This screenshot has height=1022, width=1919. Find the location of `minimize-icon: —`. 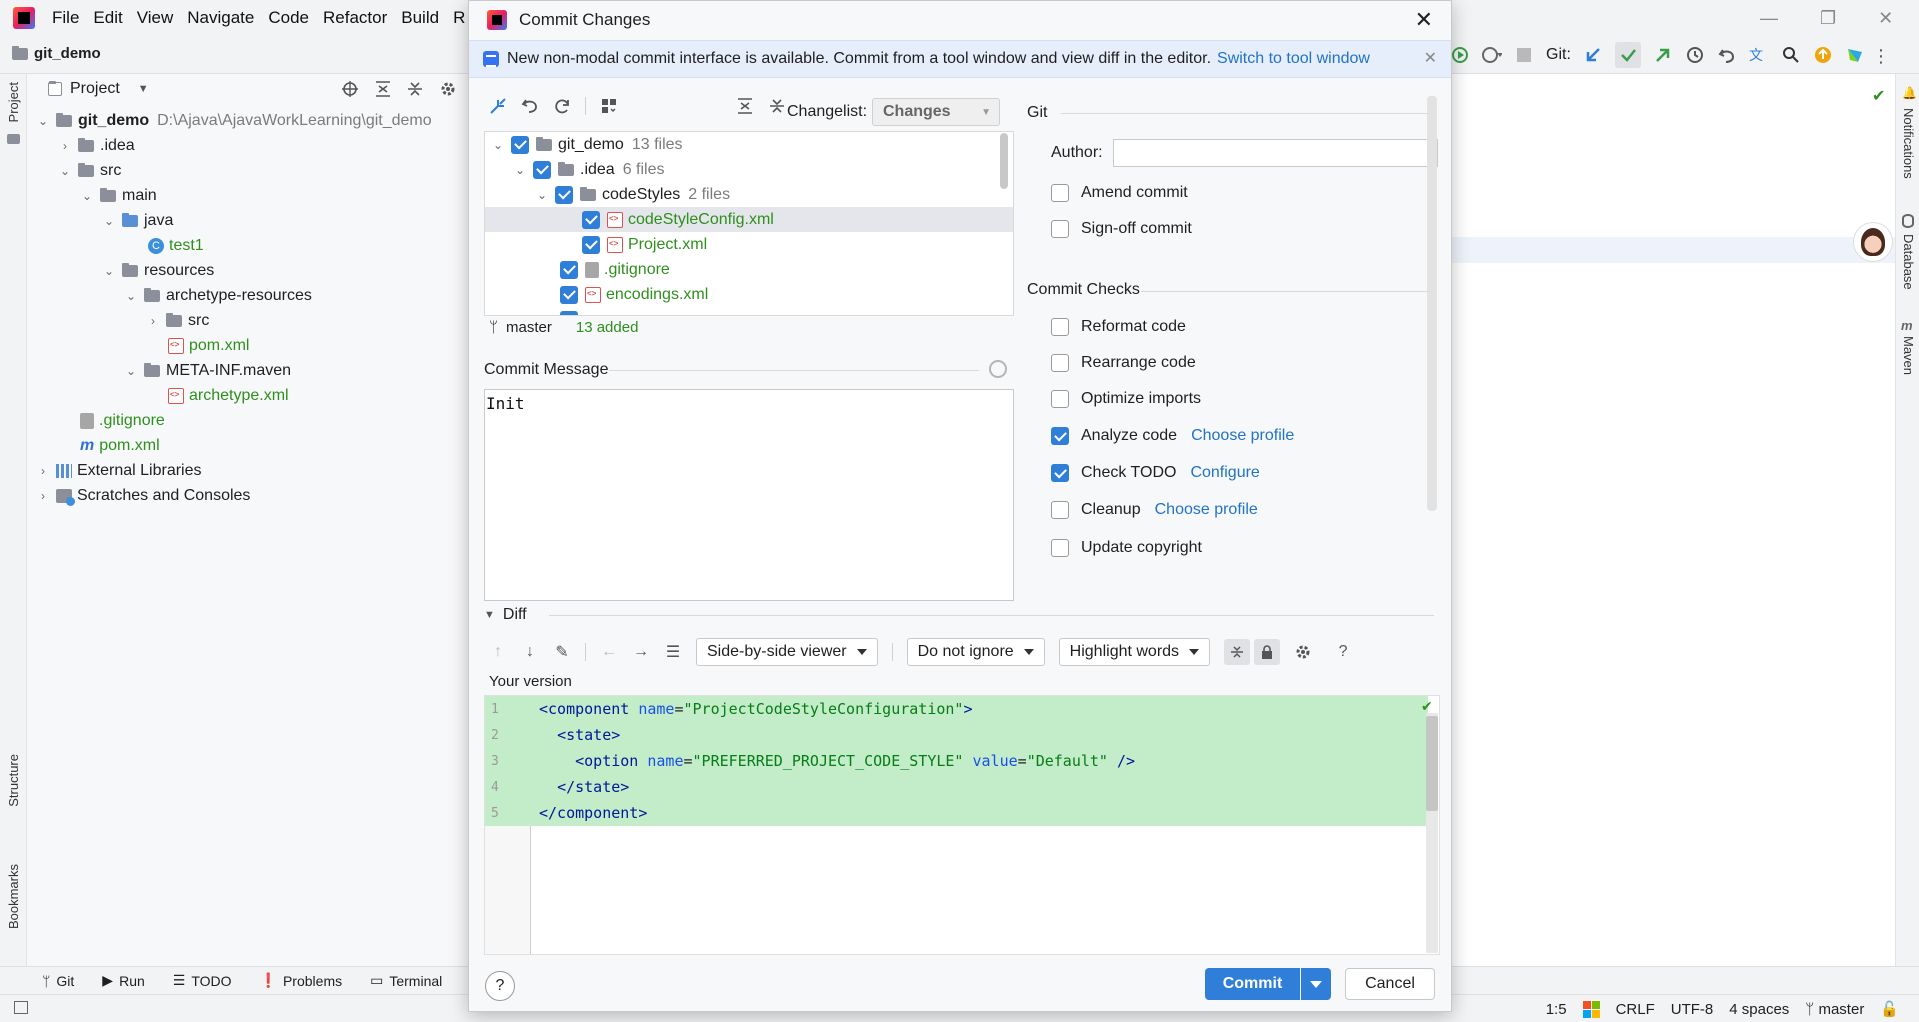

minimize-icon: — is located at coordinates (1769, 18).